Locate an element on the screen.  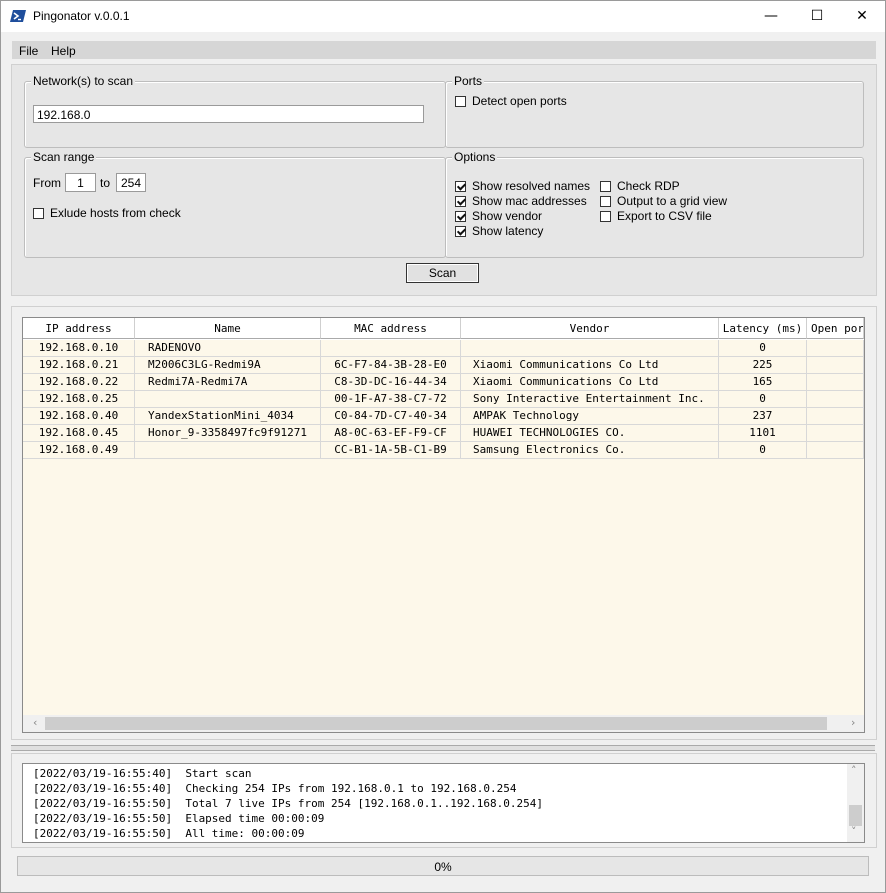
cell-mac: C0-84-7D-C7-40-34 is located at coordinates (391, 416).